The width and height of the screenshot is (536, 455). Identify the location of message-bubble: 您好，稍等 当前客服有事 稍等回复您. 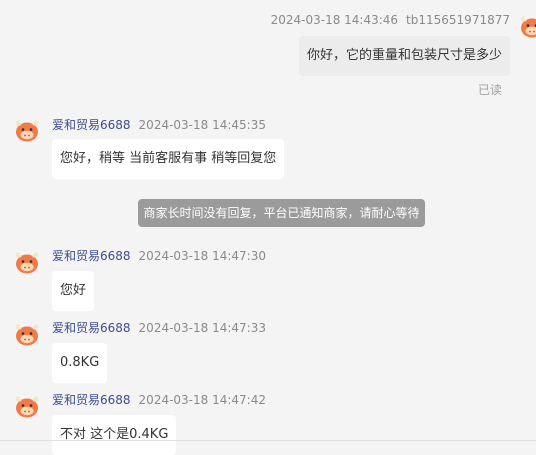
(168, 159).